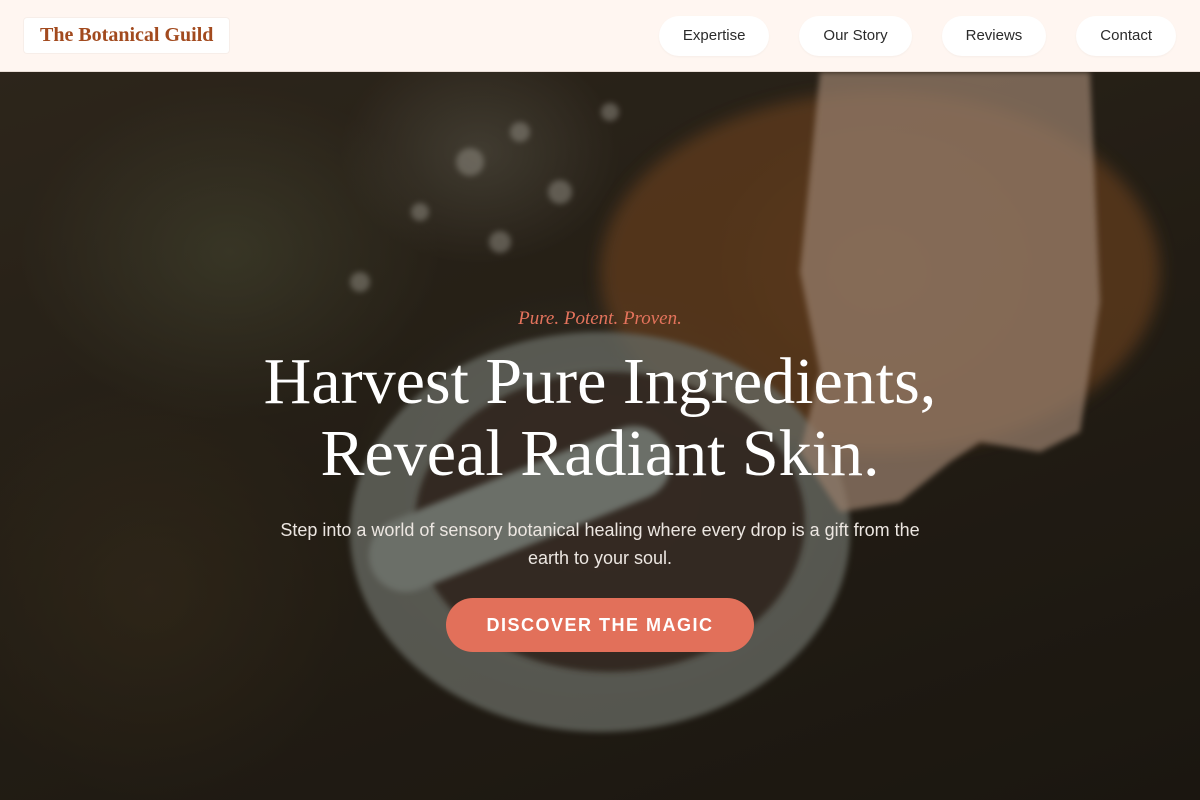 The image size is (1200, 800). Describe the element at coordinates (917, 35) in the screenshot. I see `main-nav: Expertise Our Story Reviews Contact` at that location.